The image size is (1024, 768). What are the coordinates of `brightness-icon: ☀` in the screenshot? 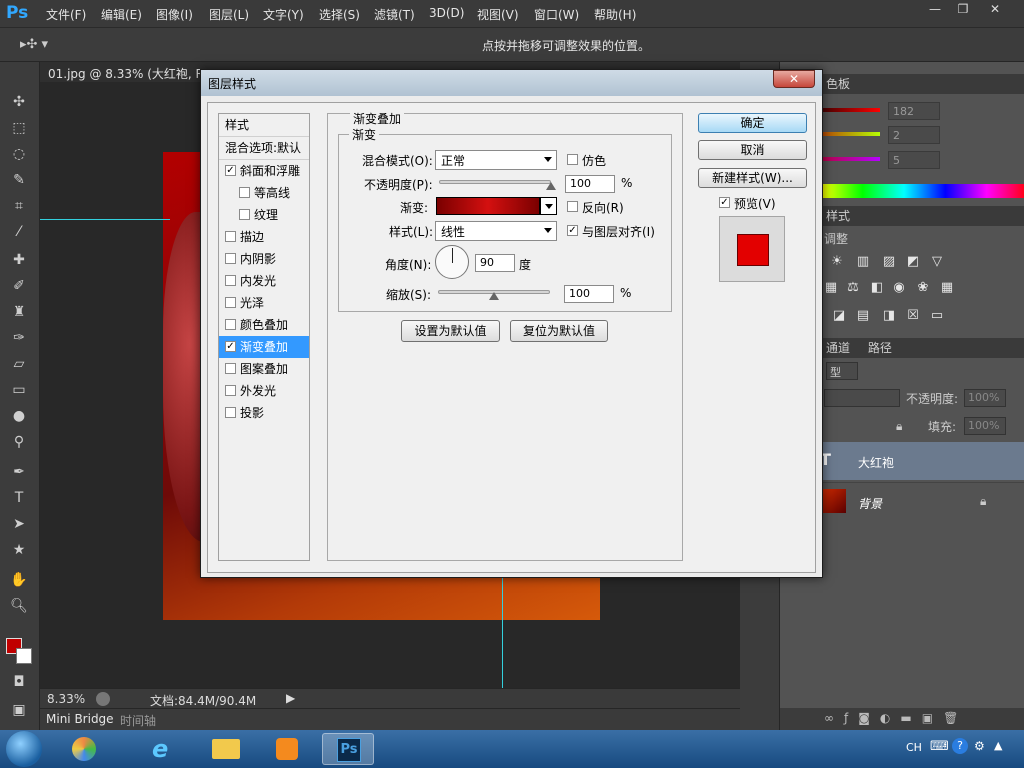 It's located at (837, 262).